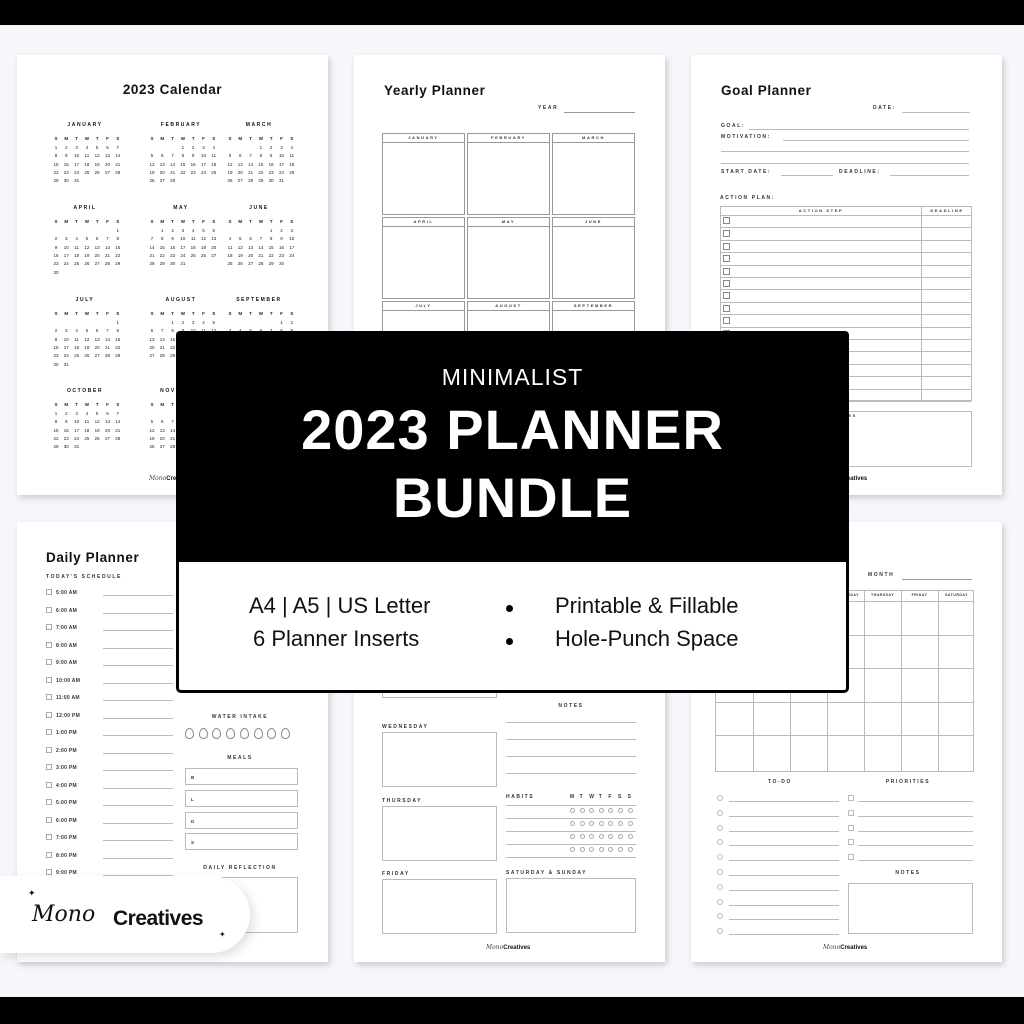 This screenshot has width=1024, height=1024. What do you see at coordinates (423, 258) in the screenshot?
I see `month-box: APRIL` at bounding box center [423, 258].